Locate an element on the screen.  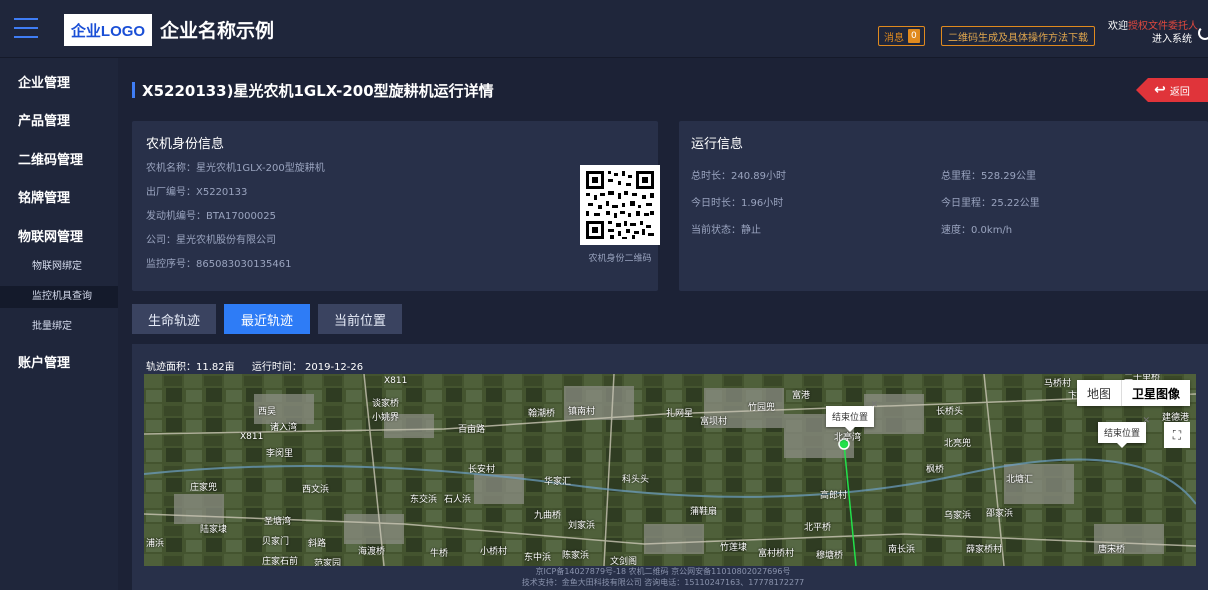
map-place-label: 庄家兜 is located at coordinates (204, 488).